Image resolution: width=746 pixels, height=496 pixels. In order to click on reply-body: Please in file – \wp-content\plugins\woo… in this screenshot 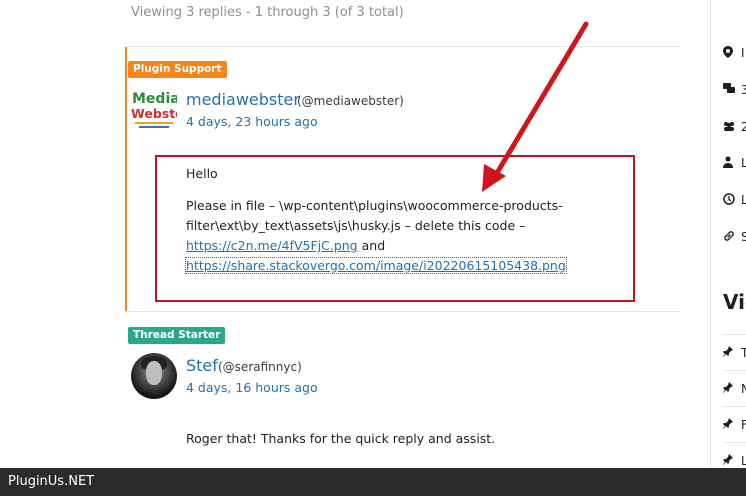, I will do `click(376, 236)`.